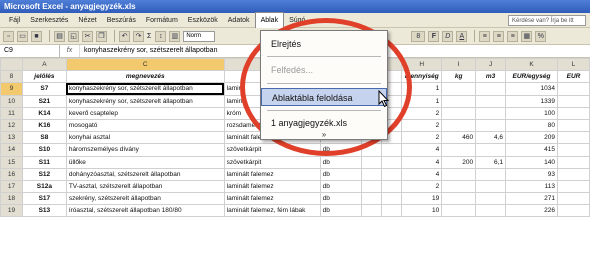 Image resolution: width=590 pixels, height=254 pixels. What do you see at coordinates (297, 20) in the screenshot?
I see `menu-help: Súgó` at bounding box center [297, 20].